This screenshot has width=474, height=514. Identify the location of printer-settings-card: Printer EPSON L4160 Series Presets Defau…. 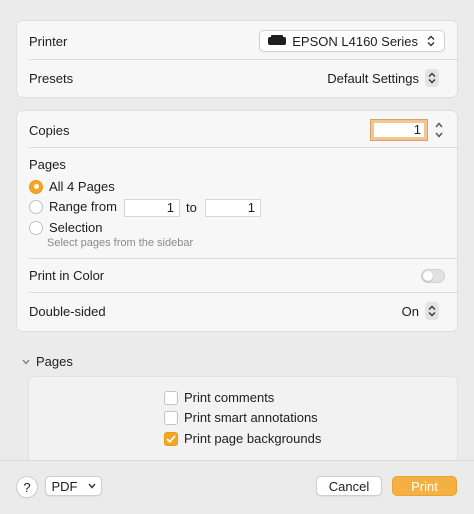
(237, 59).